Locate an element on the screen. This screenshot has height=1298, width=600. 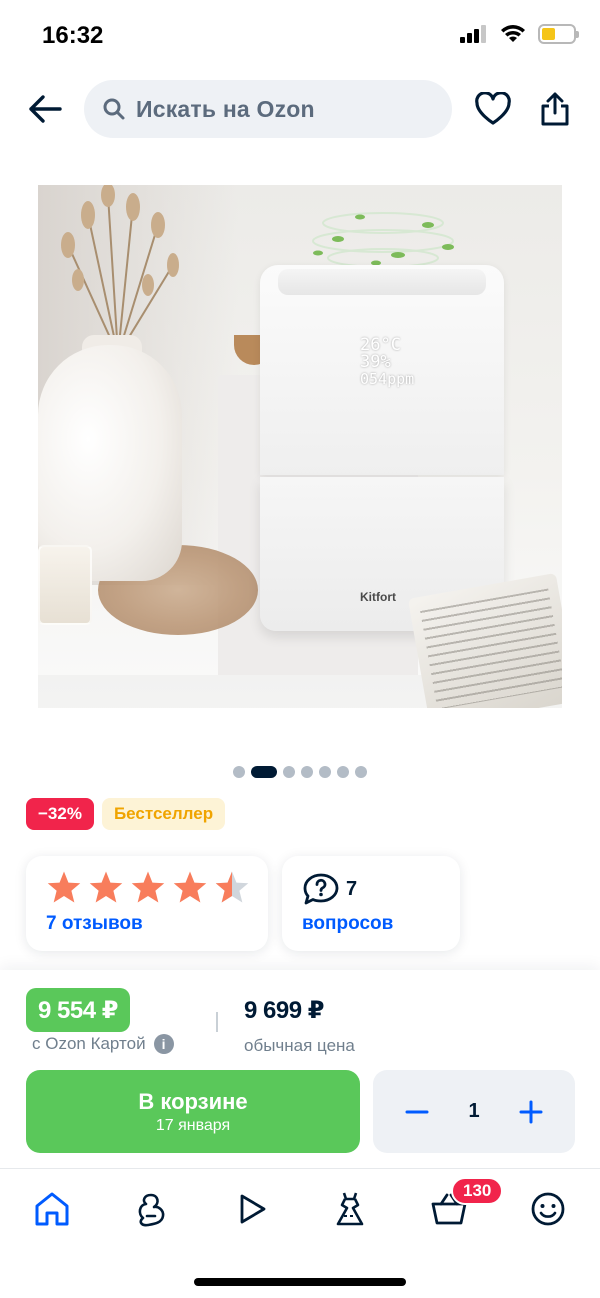
home-icon is located at coordinates (52, 1209).